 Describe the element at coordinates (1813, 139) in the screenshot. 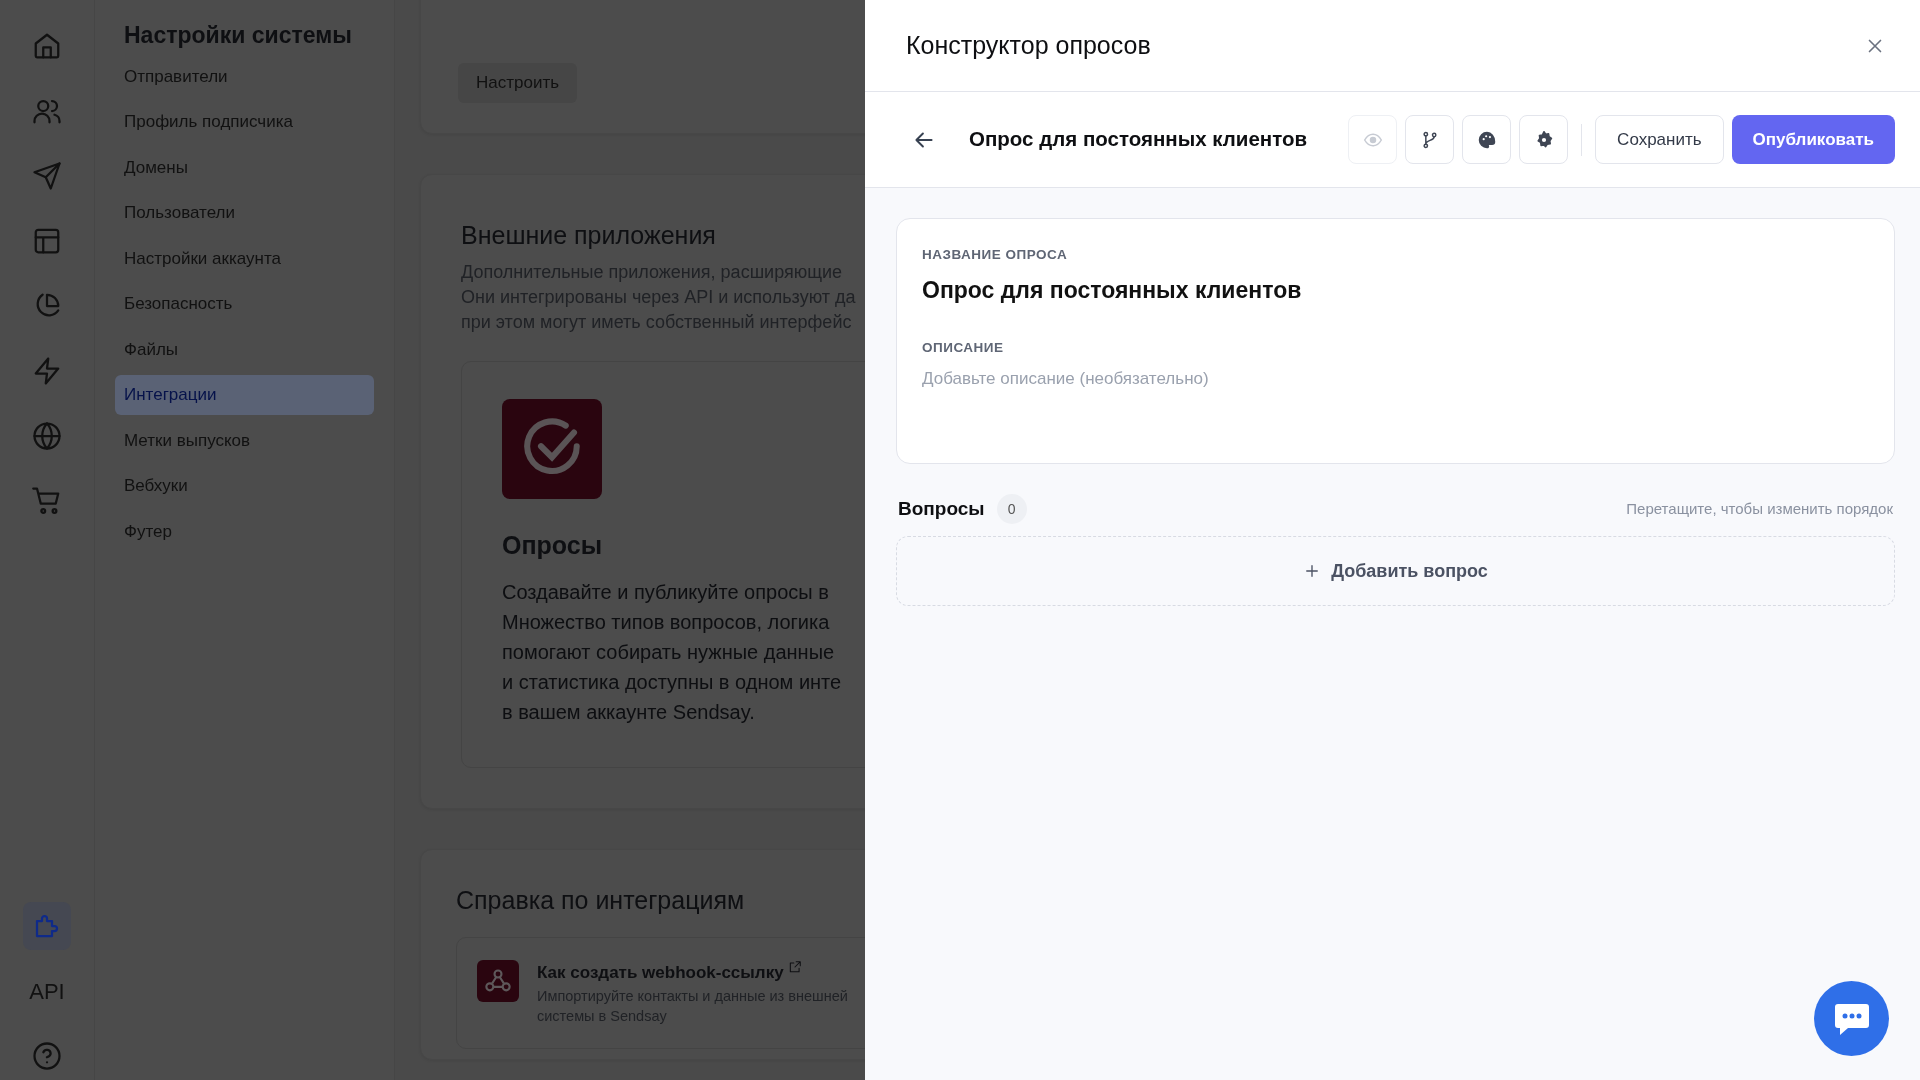

I see `publish-button: Опубликовать` at that location.